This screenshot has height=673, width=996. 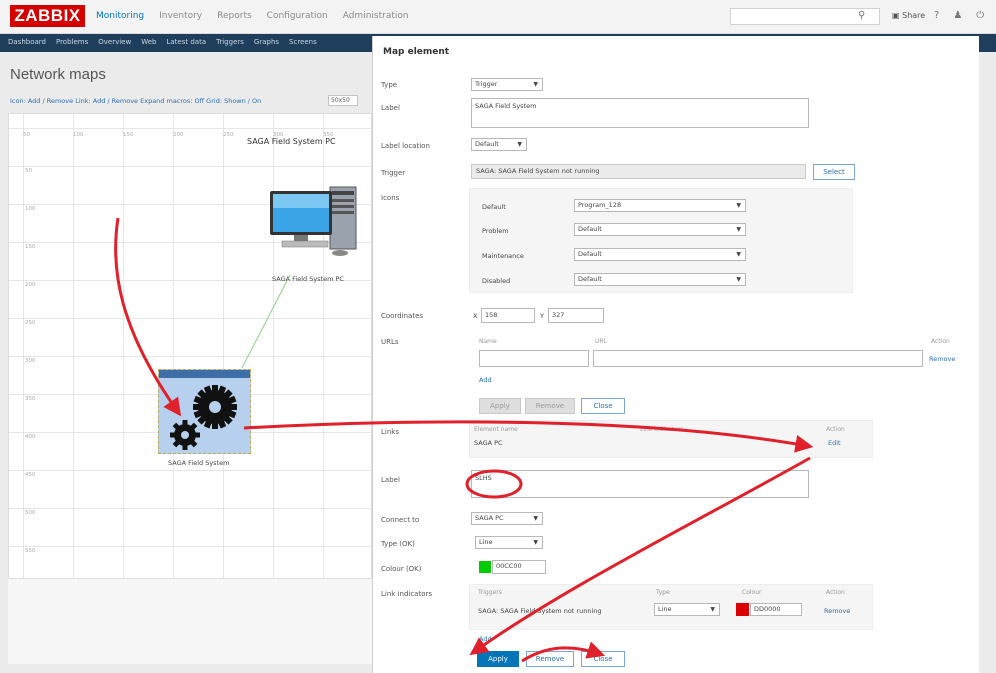 I want to click on x-coordinate-input: 158, so click(x=508, y=315).